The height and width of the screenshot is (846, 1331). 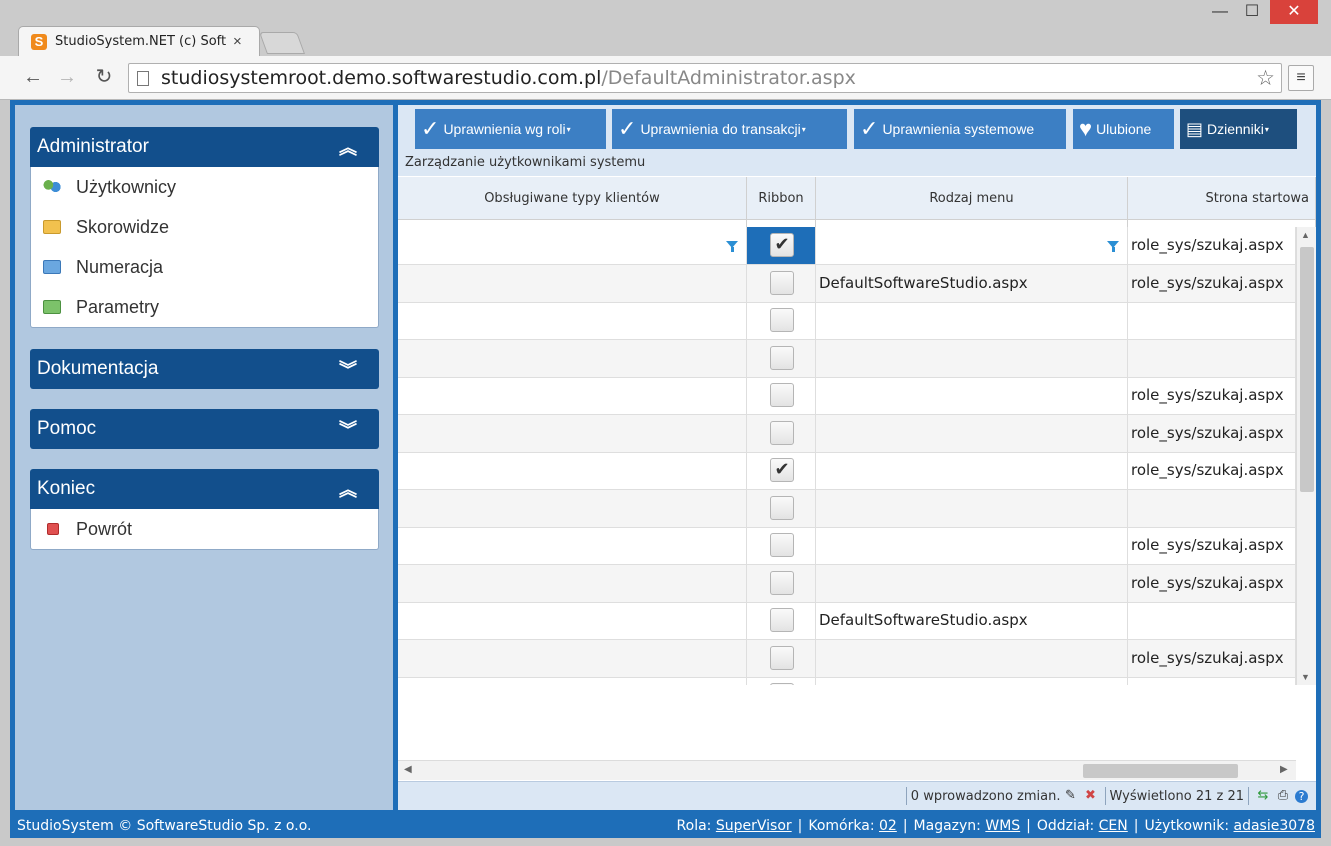 What do you see at coordinates (1305, 677) in the screenshot?
I see `scroll-down-icon: ▼` at bounding box center [1305, 677].